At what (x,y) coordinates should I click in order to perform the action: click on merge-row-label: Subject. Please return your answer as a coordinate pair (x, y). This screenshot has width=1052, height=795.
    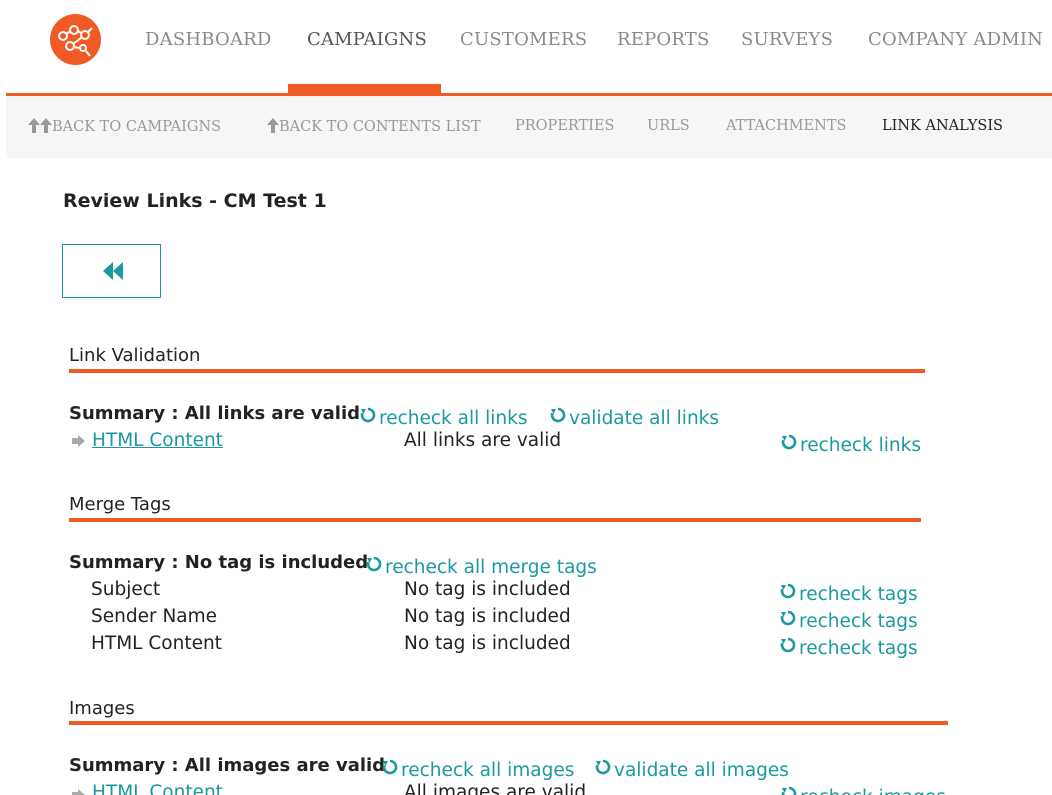
    Looking at the image, I should click on (126, 589).